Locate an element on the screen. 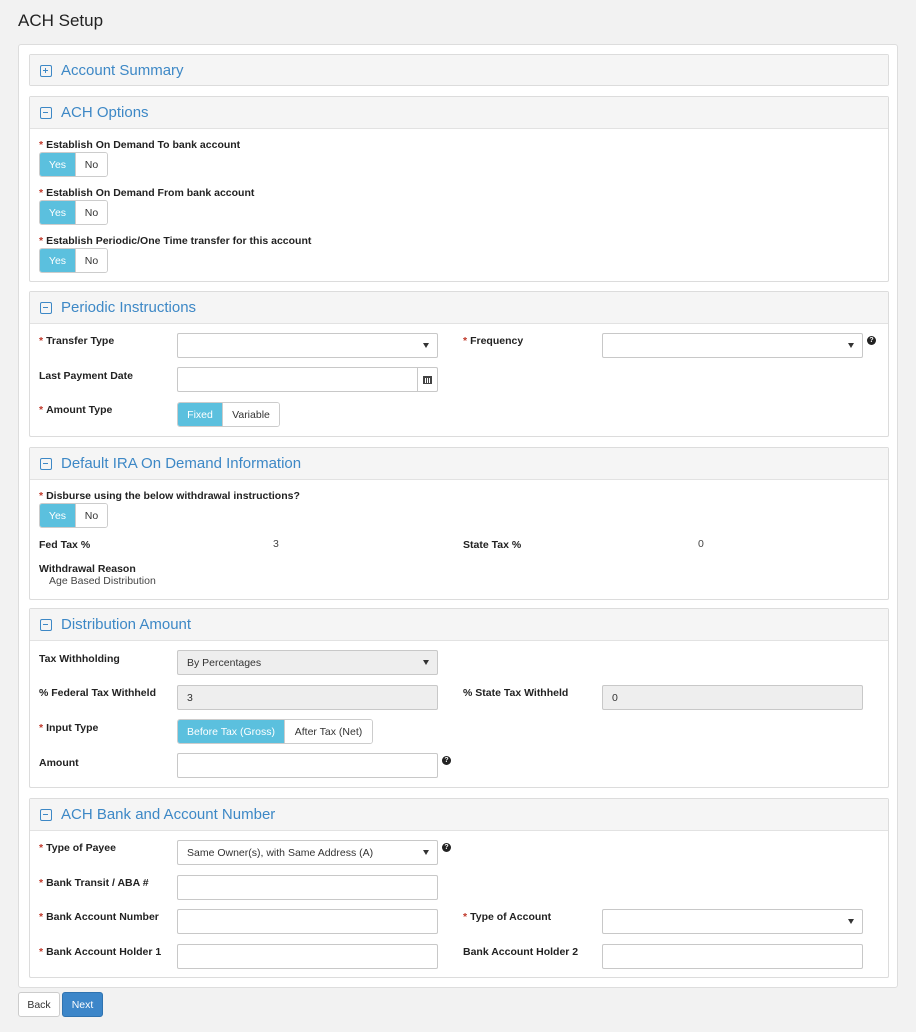 The height and width of the screenshot is (1032, 916). on-demand-to-label: * Establish On Demand To bank account is located at coordinates (140, 145).